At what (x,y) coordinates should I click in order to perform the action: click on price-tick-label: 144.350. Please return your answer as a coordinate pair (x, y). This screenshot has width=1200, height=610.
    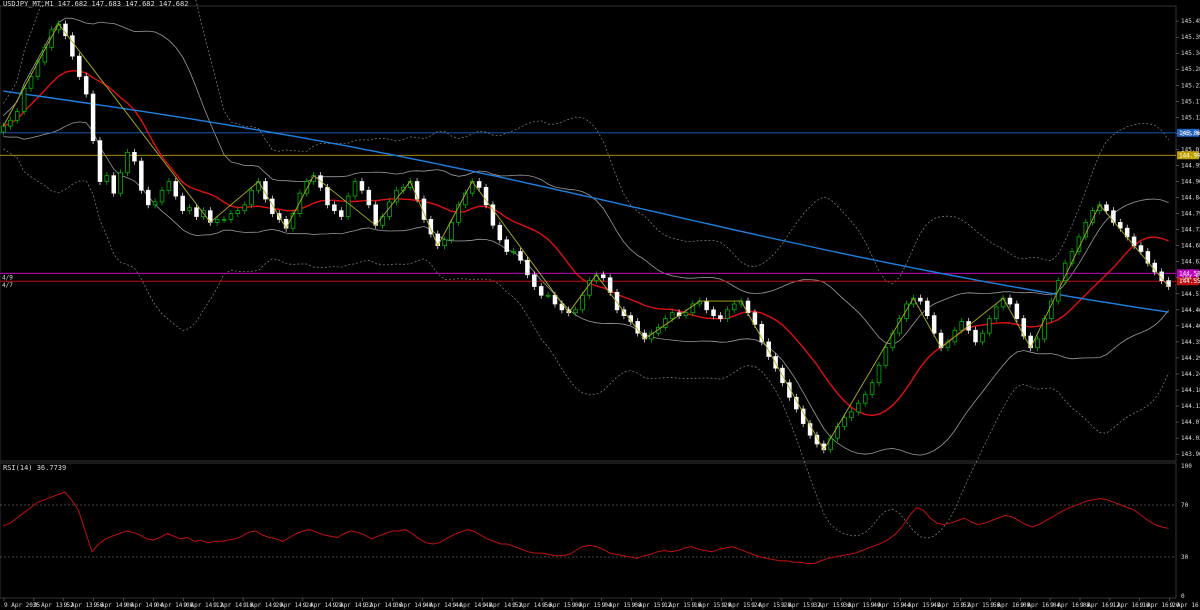
    Looking at the image, I should click on (1190, 342).